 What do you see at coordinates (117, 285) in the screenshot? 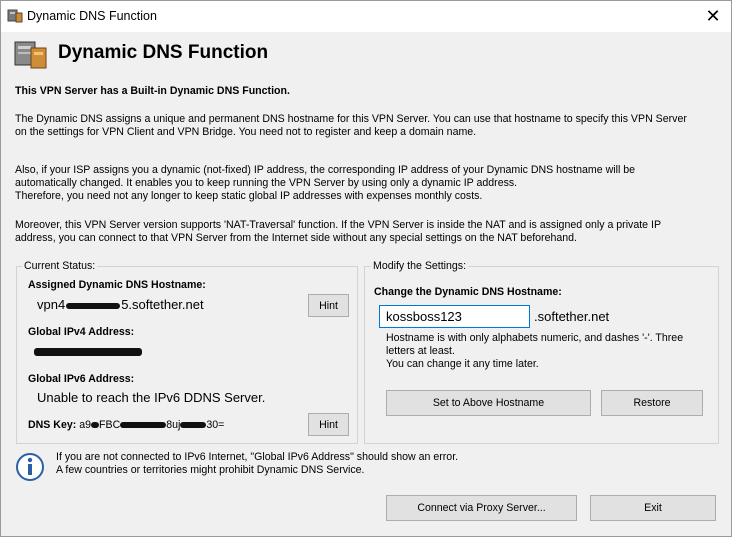
I see `hostname-label: Assigned Dynamic DNS Hostname:` at bounding box center [117, 285].